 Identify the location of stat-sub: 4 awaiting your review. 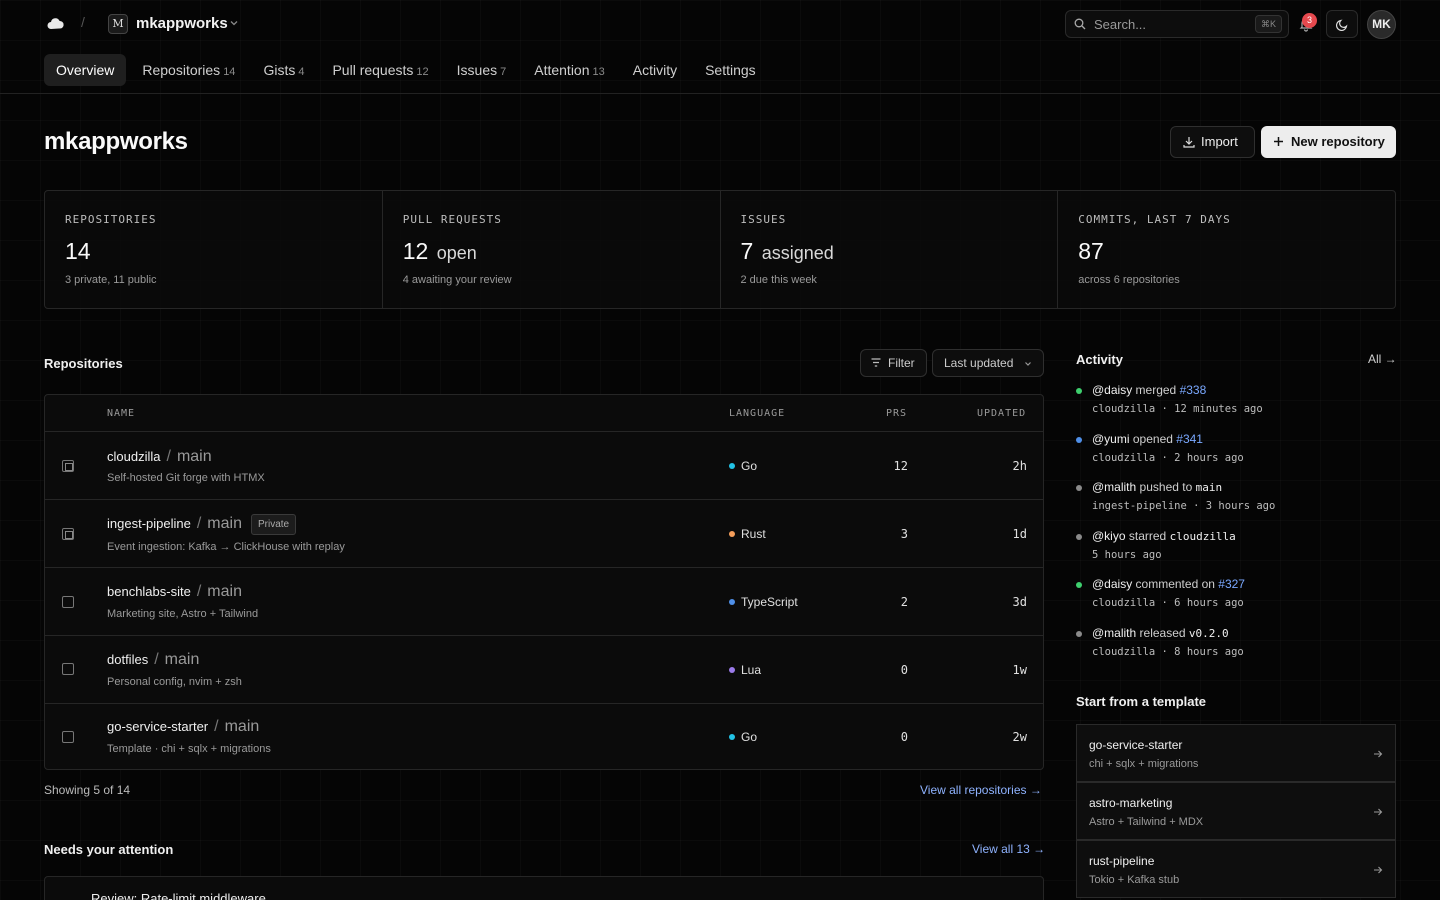
(457, 280).